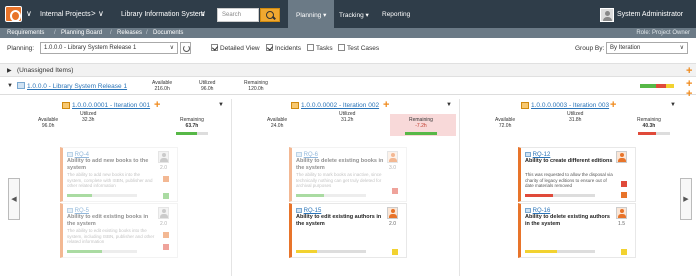  Describe the element at coordinates (661, 86) in the screenshot. I see `release-progress-bar-red` at that location.